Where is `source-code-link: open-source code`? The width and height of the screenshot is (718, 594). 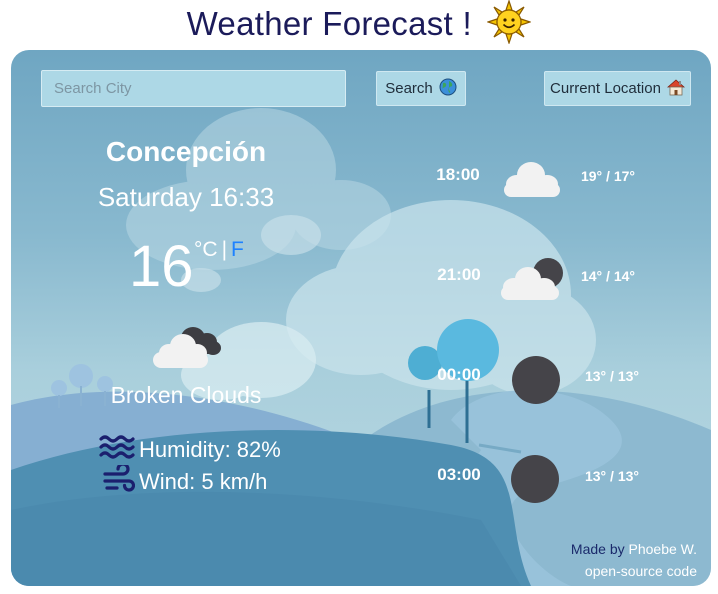
source-code-link: open-source code is located at coordinates (634, 571).